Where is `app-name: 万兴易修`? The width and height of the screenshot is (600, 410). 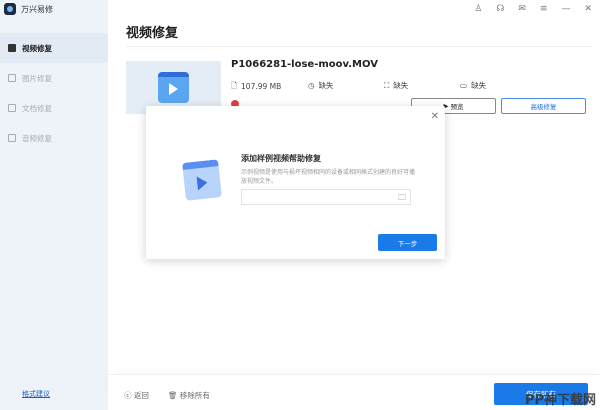 app-name: 万兴易修 is located at coordinates (37, 9).